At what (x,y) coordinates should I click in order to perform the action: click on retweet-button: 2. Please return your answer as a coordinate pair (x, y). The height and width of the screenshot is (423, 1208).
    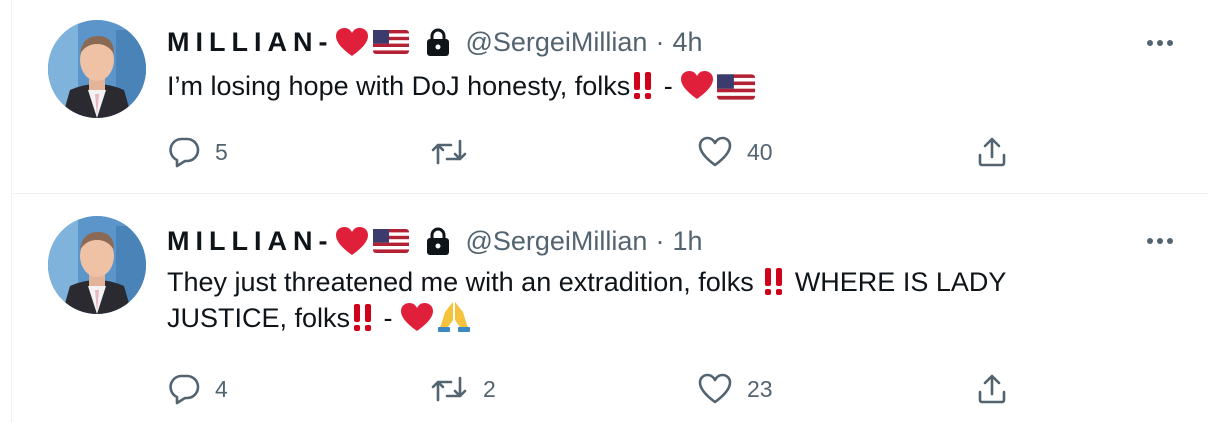
    Looking at the image, I should click on (462, 389).